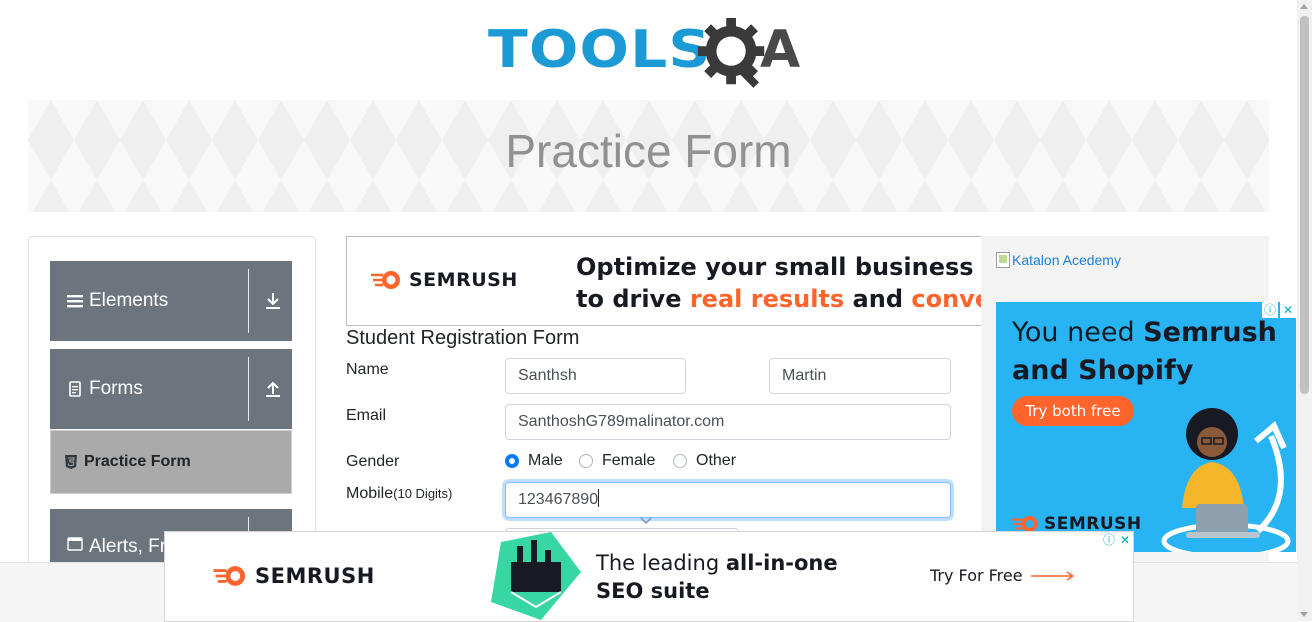 The image size is (1312, 622). What do you see at coordinates (171, 389) in the screenshot?
I see `sidebar-group-forms: Forms` at bounding box center [171, 389].